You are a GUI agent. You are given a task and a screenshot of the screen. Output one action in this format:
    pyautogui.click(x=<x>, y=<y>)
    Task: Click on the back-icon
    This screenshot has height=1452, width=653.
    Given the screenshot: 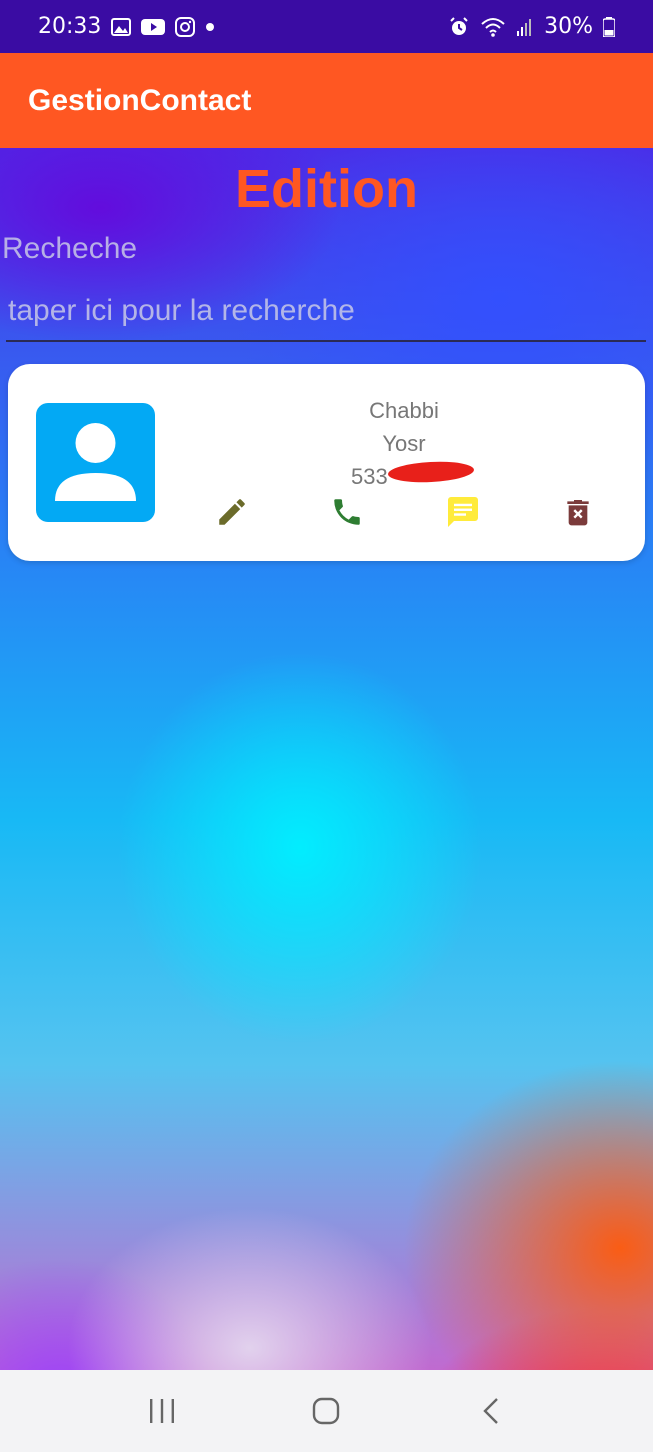 What is the action you would take?
    pyautogui.click(x=490, y=1411)
    